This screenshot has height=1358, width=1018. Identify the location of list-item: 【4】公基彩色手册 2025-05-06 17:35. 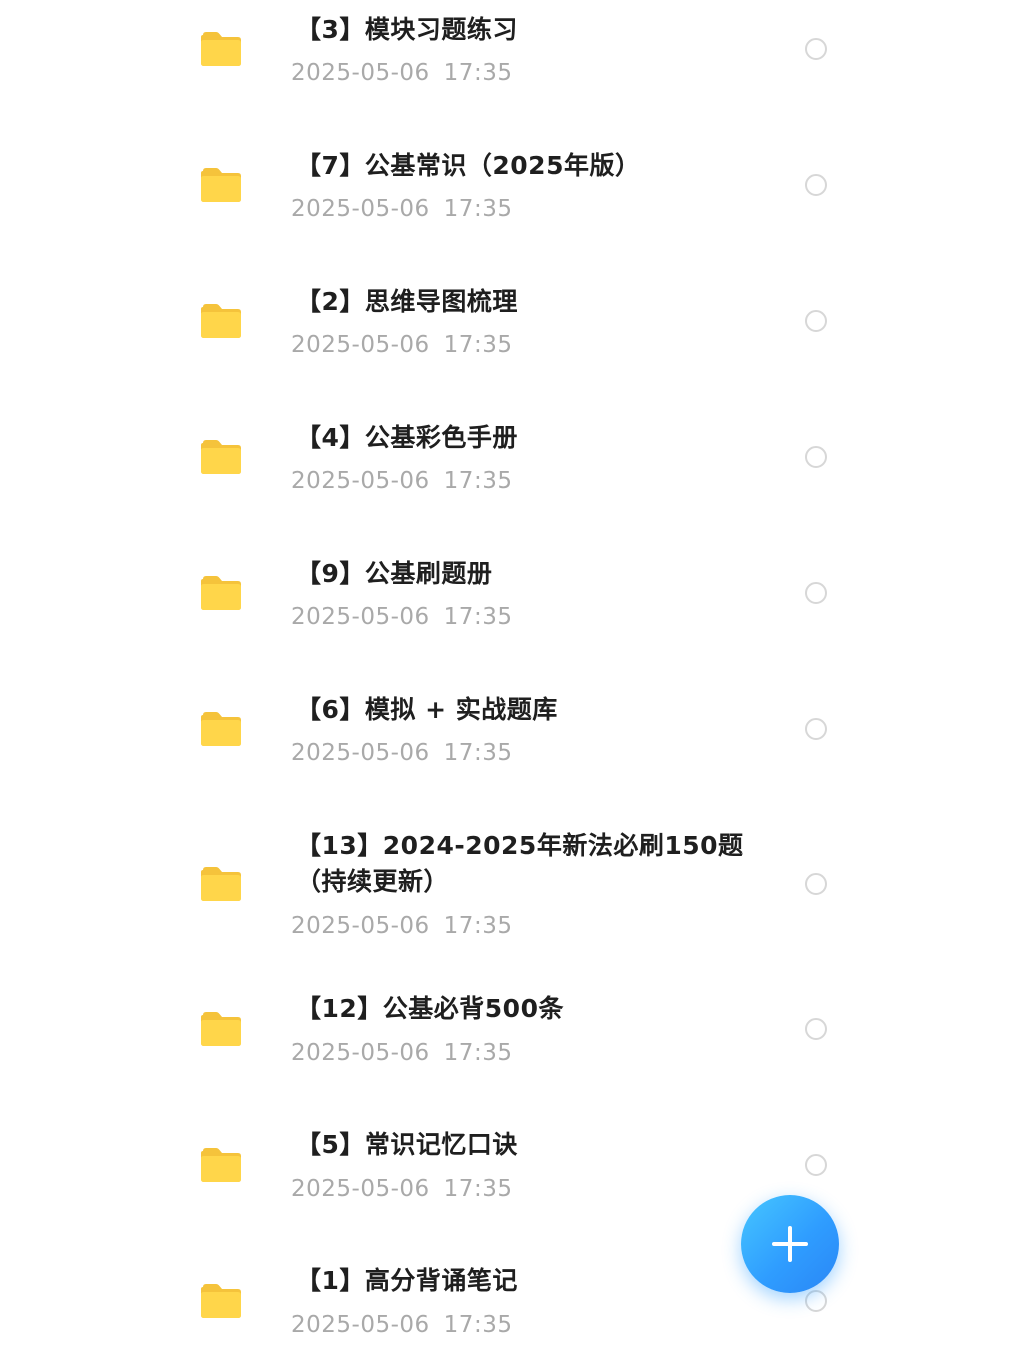
(509, 468).